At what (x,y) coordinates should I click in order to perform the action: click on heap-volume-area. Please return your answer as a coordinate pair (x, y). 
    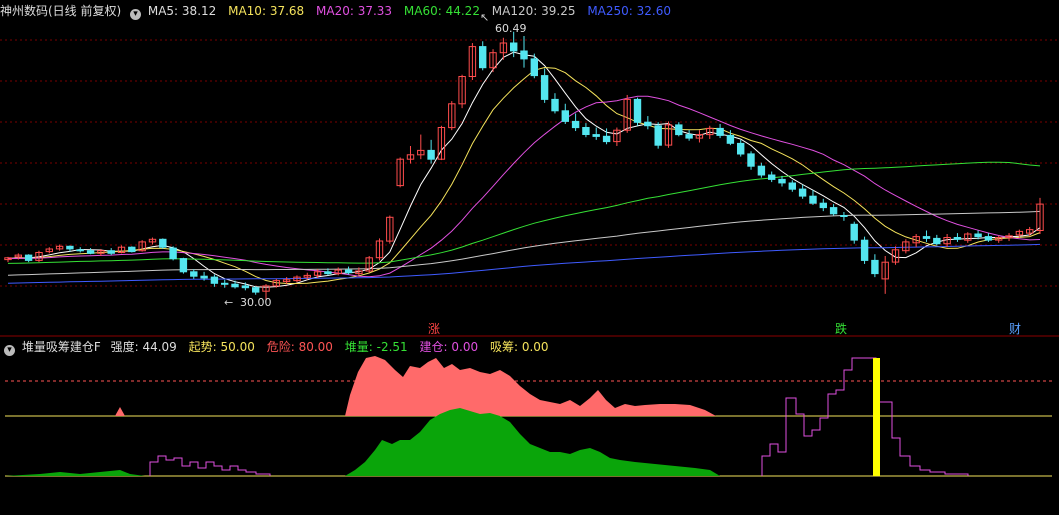
    Looking at the image, I should click on (362, 442).